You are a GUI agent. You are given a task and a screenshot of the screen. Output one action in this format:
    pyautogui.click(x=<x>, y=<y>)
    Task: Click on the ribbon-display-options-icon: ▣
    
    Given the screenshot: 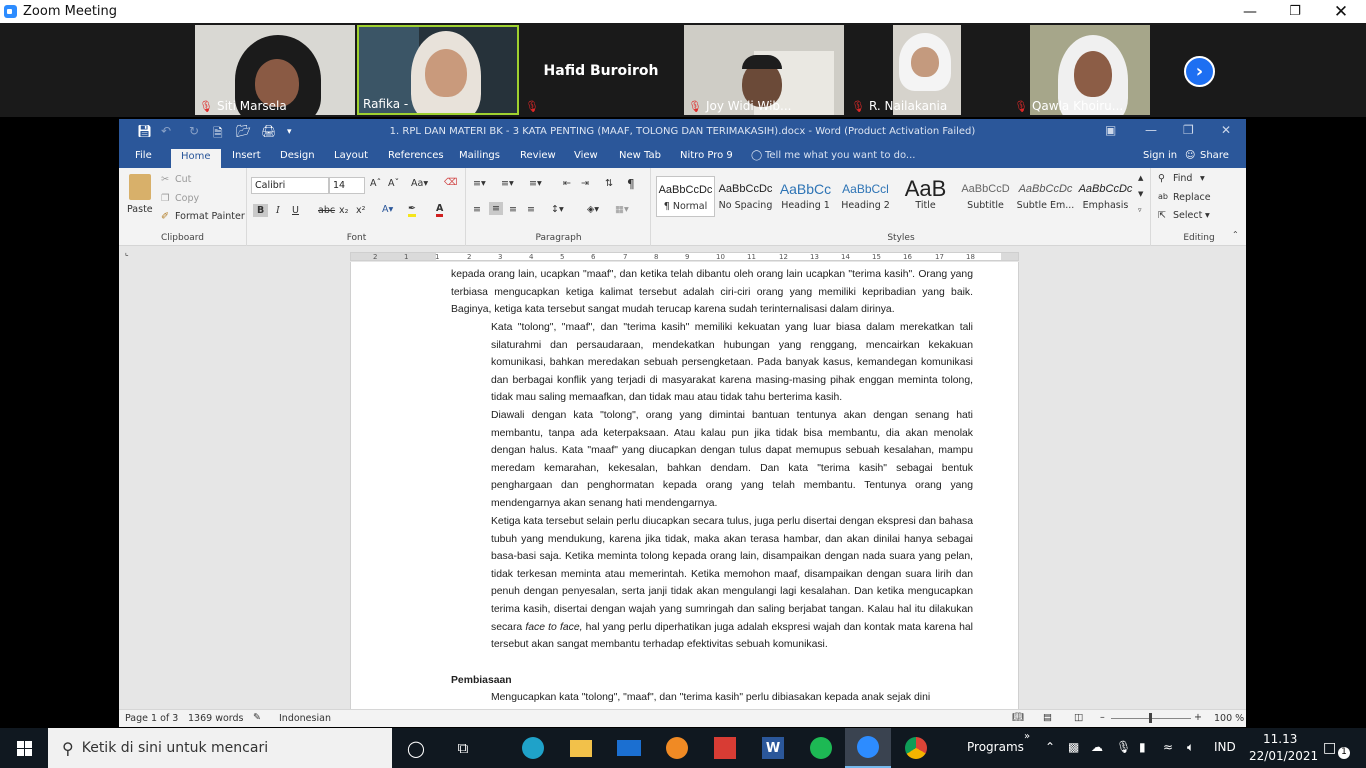 What is the action you would take?
    pyautogui.click(x=1110, y=130)
    